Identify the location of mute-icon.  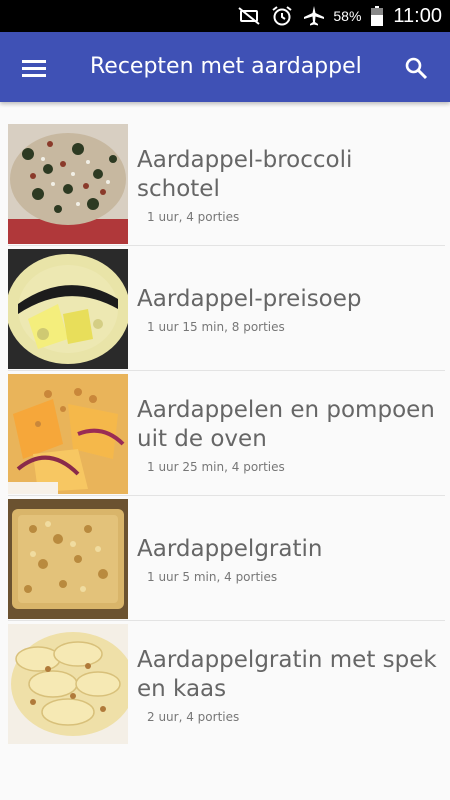
(249, 16).